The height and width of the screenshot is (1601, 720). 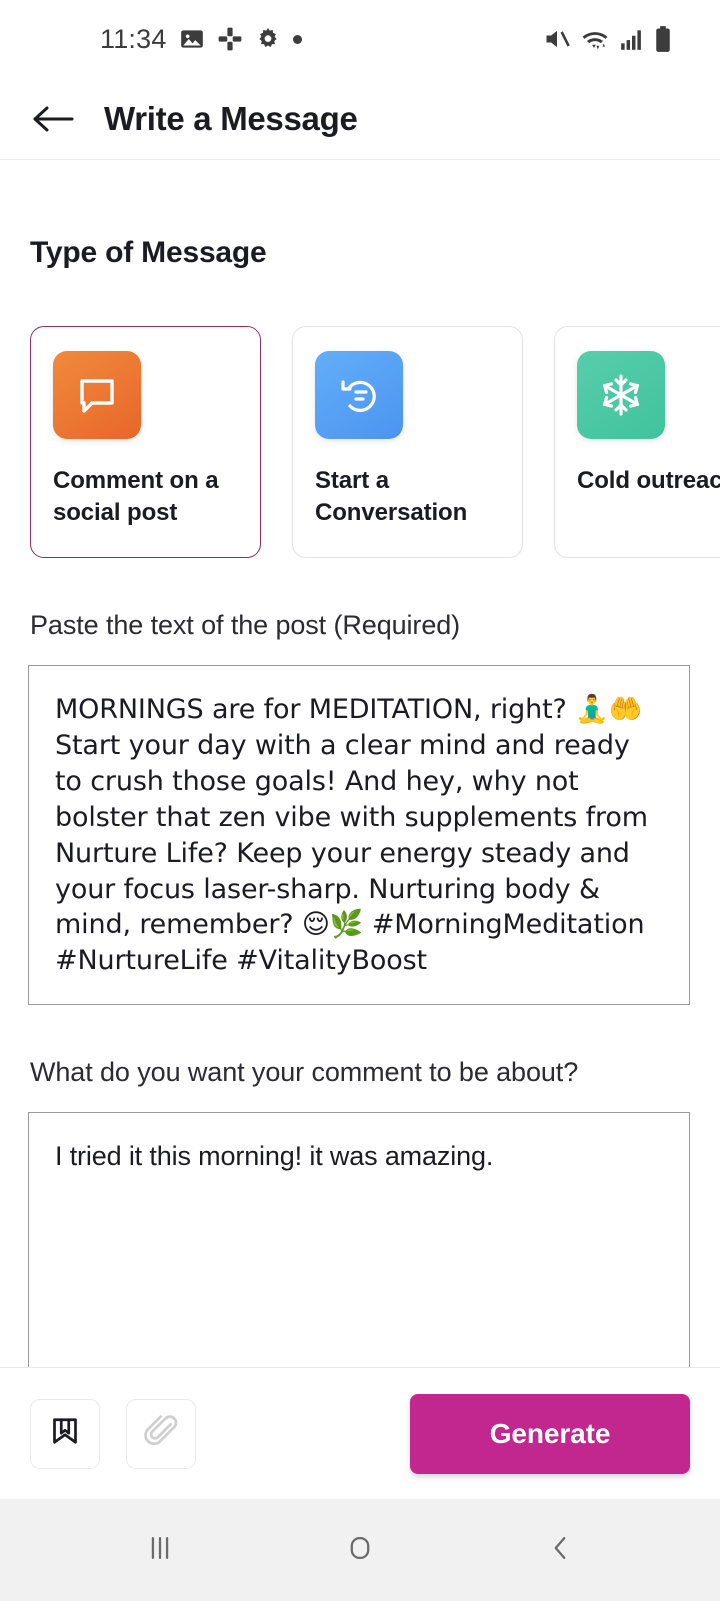 I want to click on message-type-card-comment: Comment on a social post, so click(x=145, y=442).